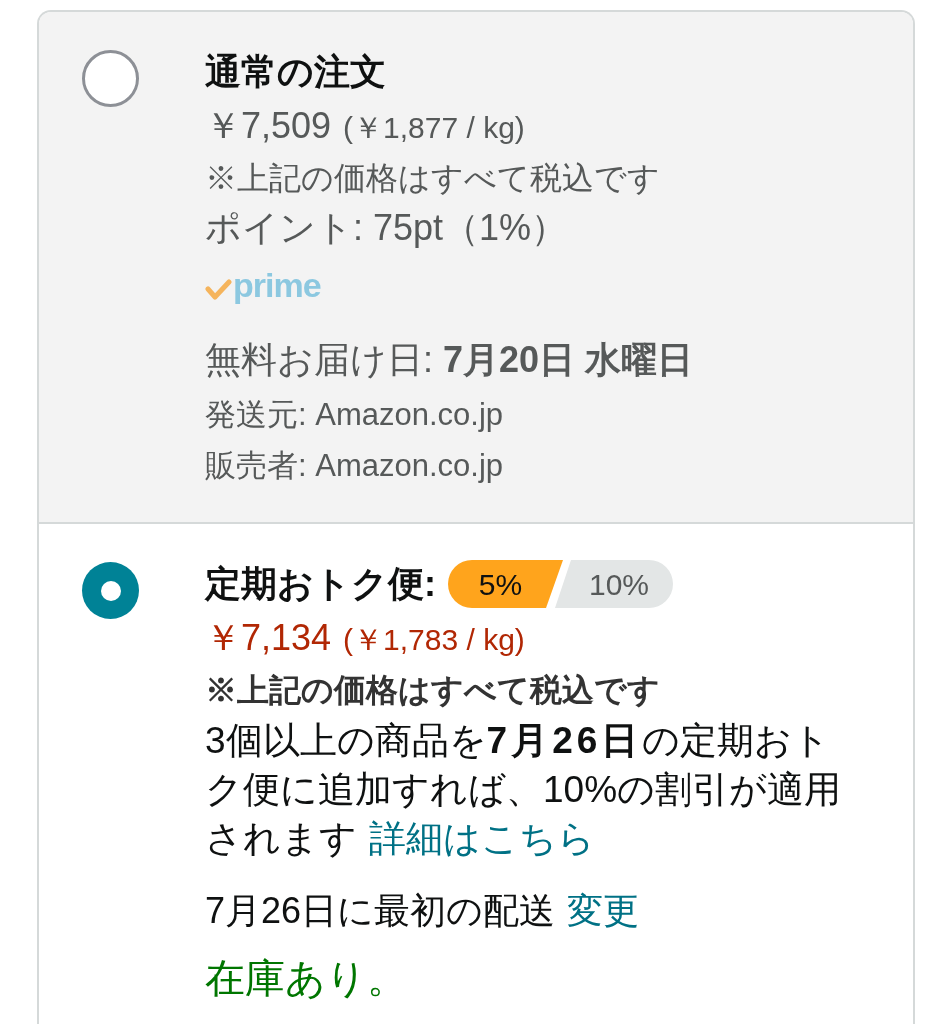 The width and height of the screenshot is (952, 1024). Describe the element at coordinates (277, 285) in the screenshot. I see `prime-logo: prime` at that location.